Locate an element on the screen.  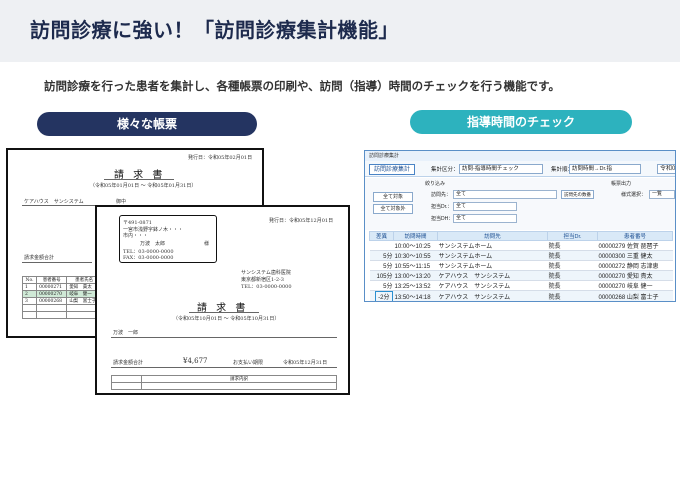
select-all-button: 全て対象 is located at coordinates (393, 197).